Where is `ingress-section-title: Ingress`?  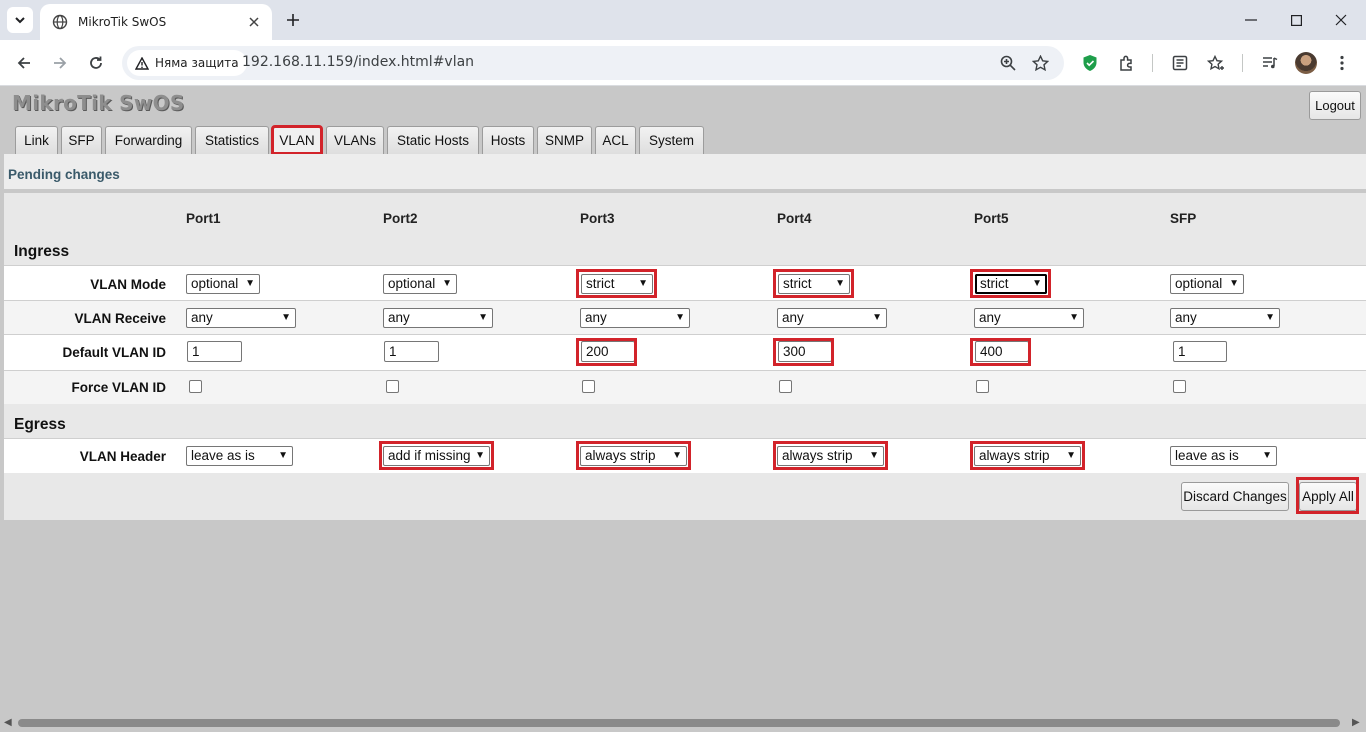
ingress-section-title: Ingress is located at coordinates (42, 251).